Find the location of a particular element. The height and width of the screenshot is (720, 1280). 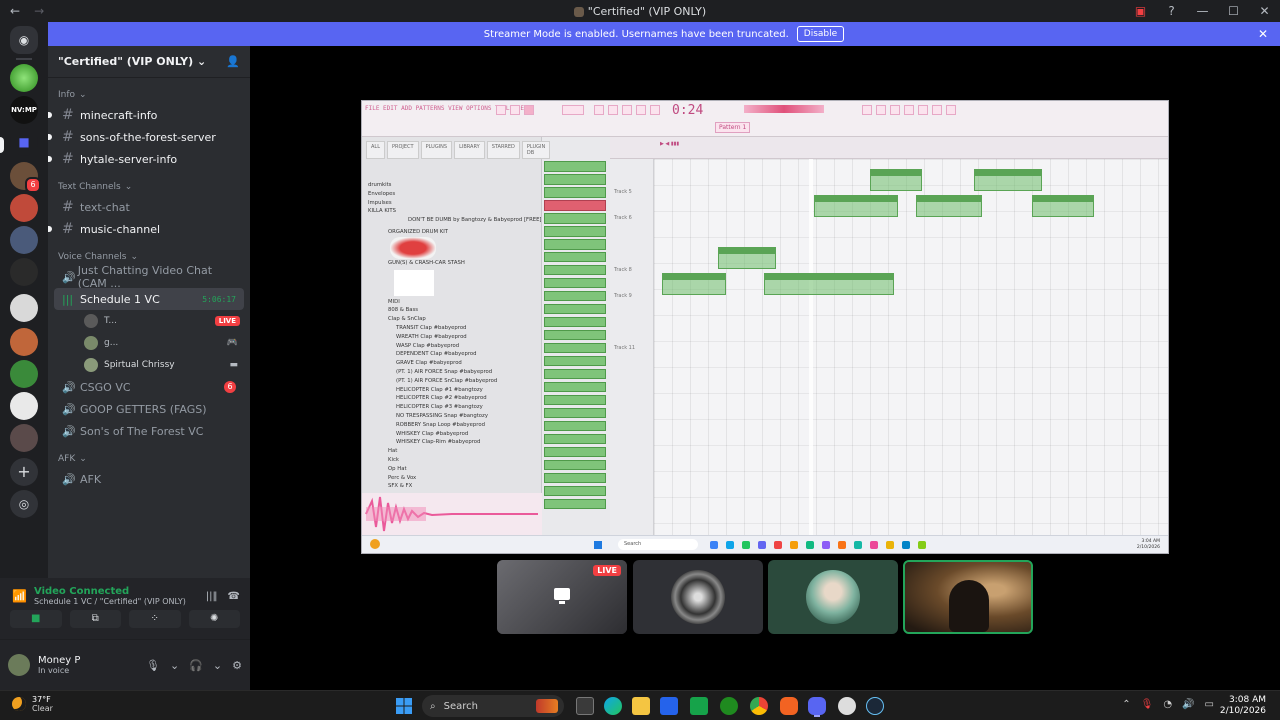

category-text-channels: Text Channels ⌄ is located at coordinates (149, 187).